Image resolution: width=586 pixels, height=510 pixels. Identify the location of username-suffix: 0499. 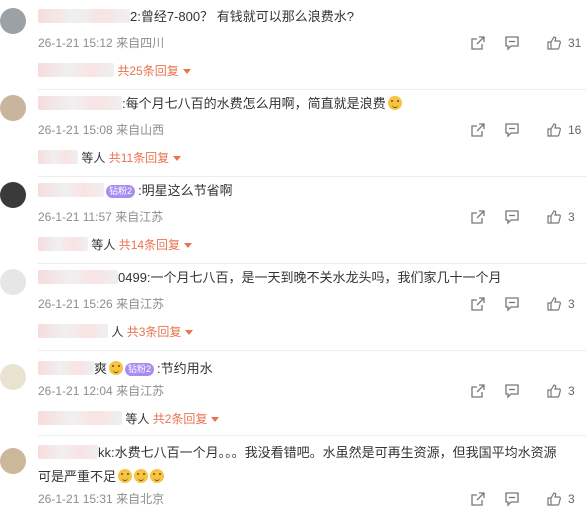
(132, 277).